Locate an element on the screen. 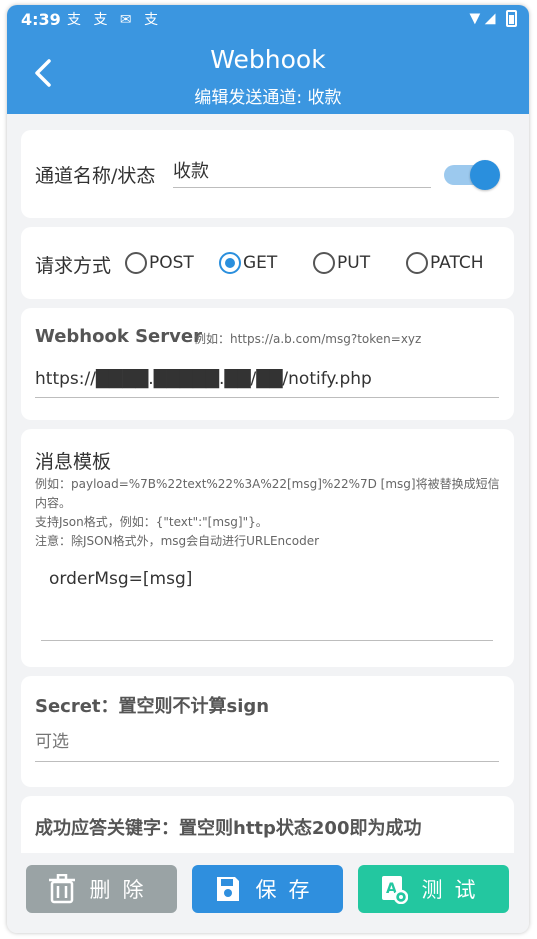 The width and height of the screenshot is (537, 939). channel-status-toggle is located at coordinates (471, 175).